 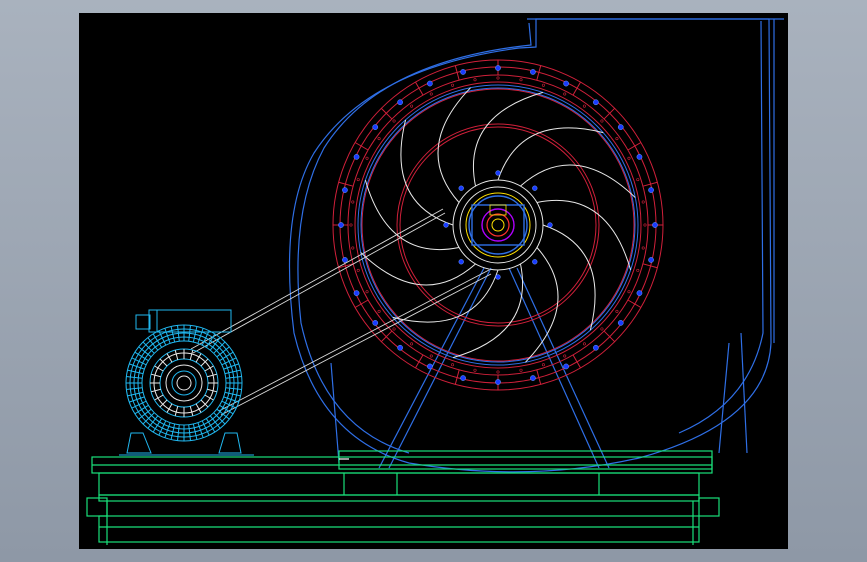 I want to click on hub-shaft-core, so click(x=498, y=225).